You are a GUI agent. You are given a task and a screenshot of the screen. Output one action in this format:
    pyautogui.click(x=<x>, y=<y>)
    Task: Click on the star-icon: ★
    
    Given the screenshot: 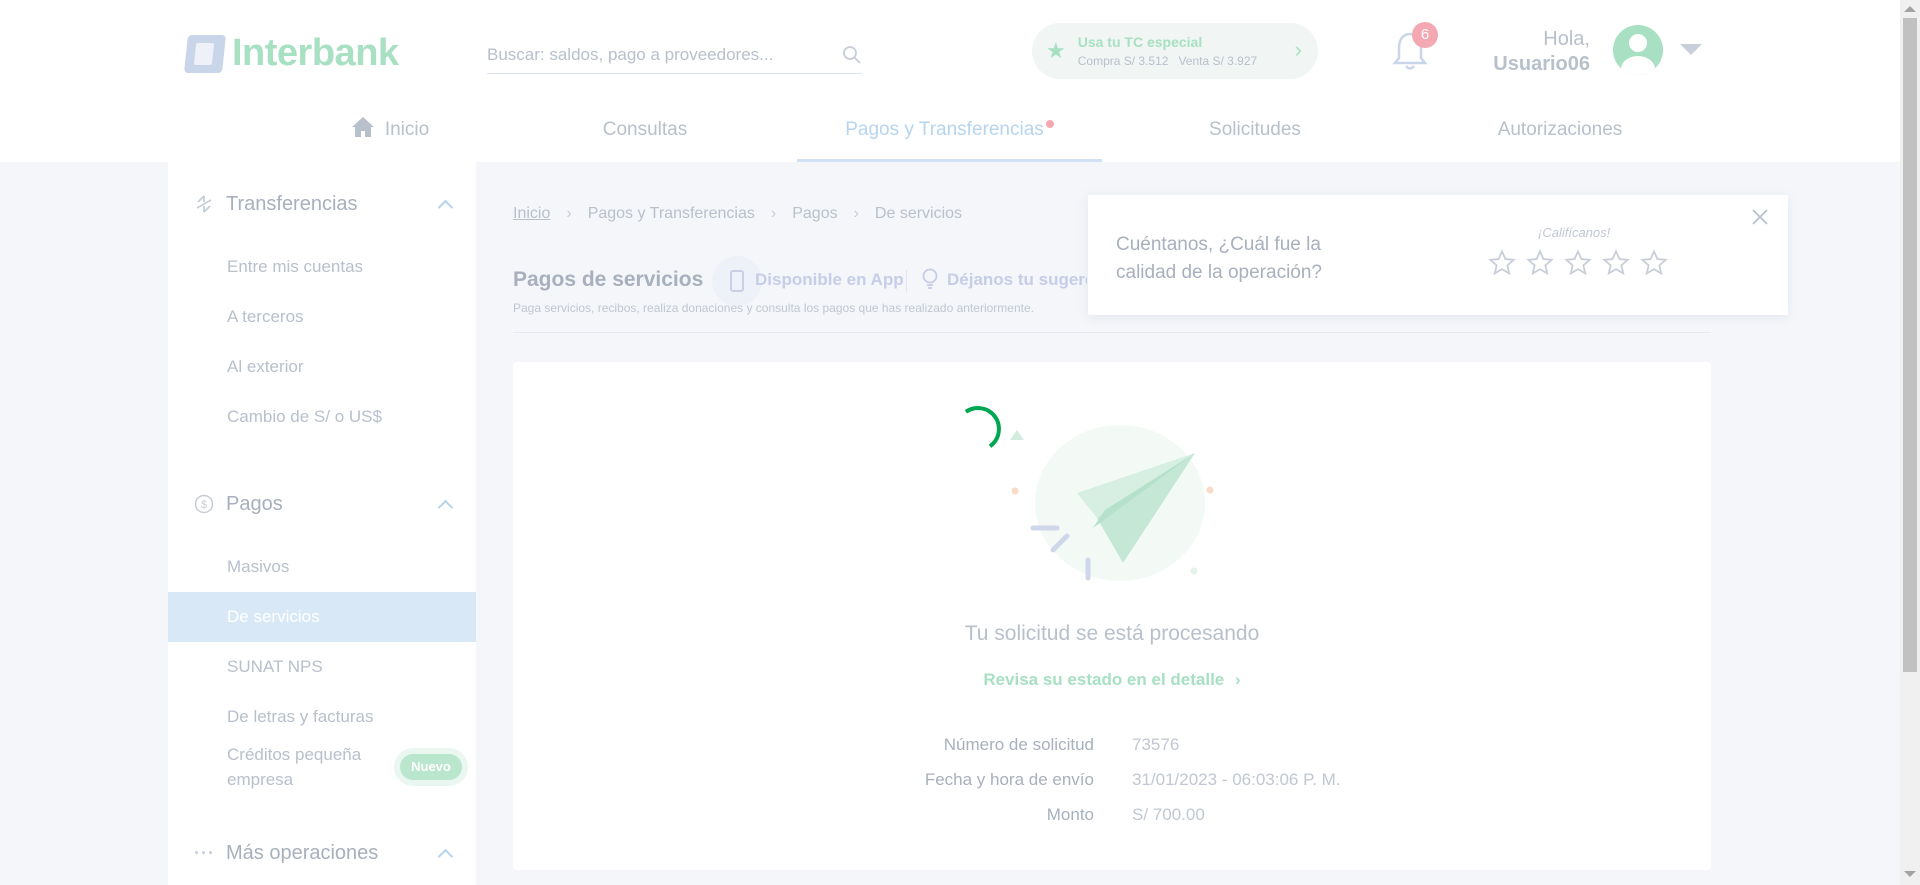 What is the action you would take?
    pyautogui.click(x=1056, y=50)
    